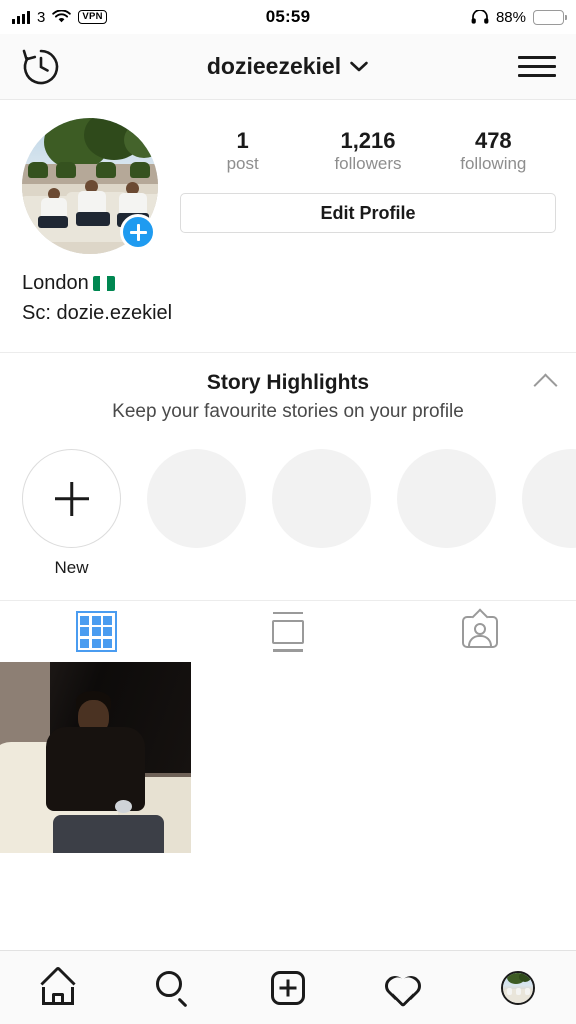  Describe the element at coordinates (138, 232) in the screenshot. I see `add-story-plus-icon` at that location.